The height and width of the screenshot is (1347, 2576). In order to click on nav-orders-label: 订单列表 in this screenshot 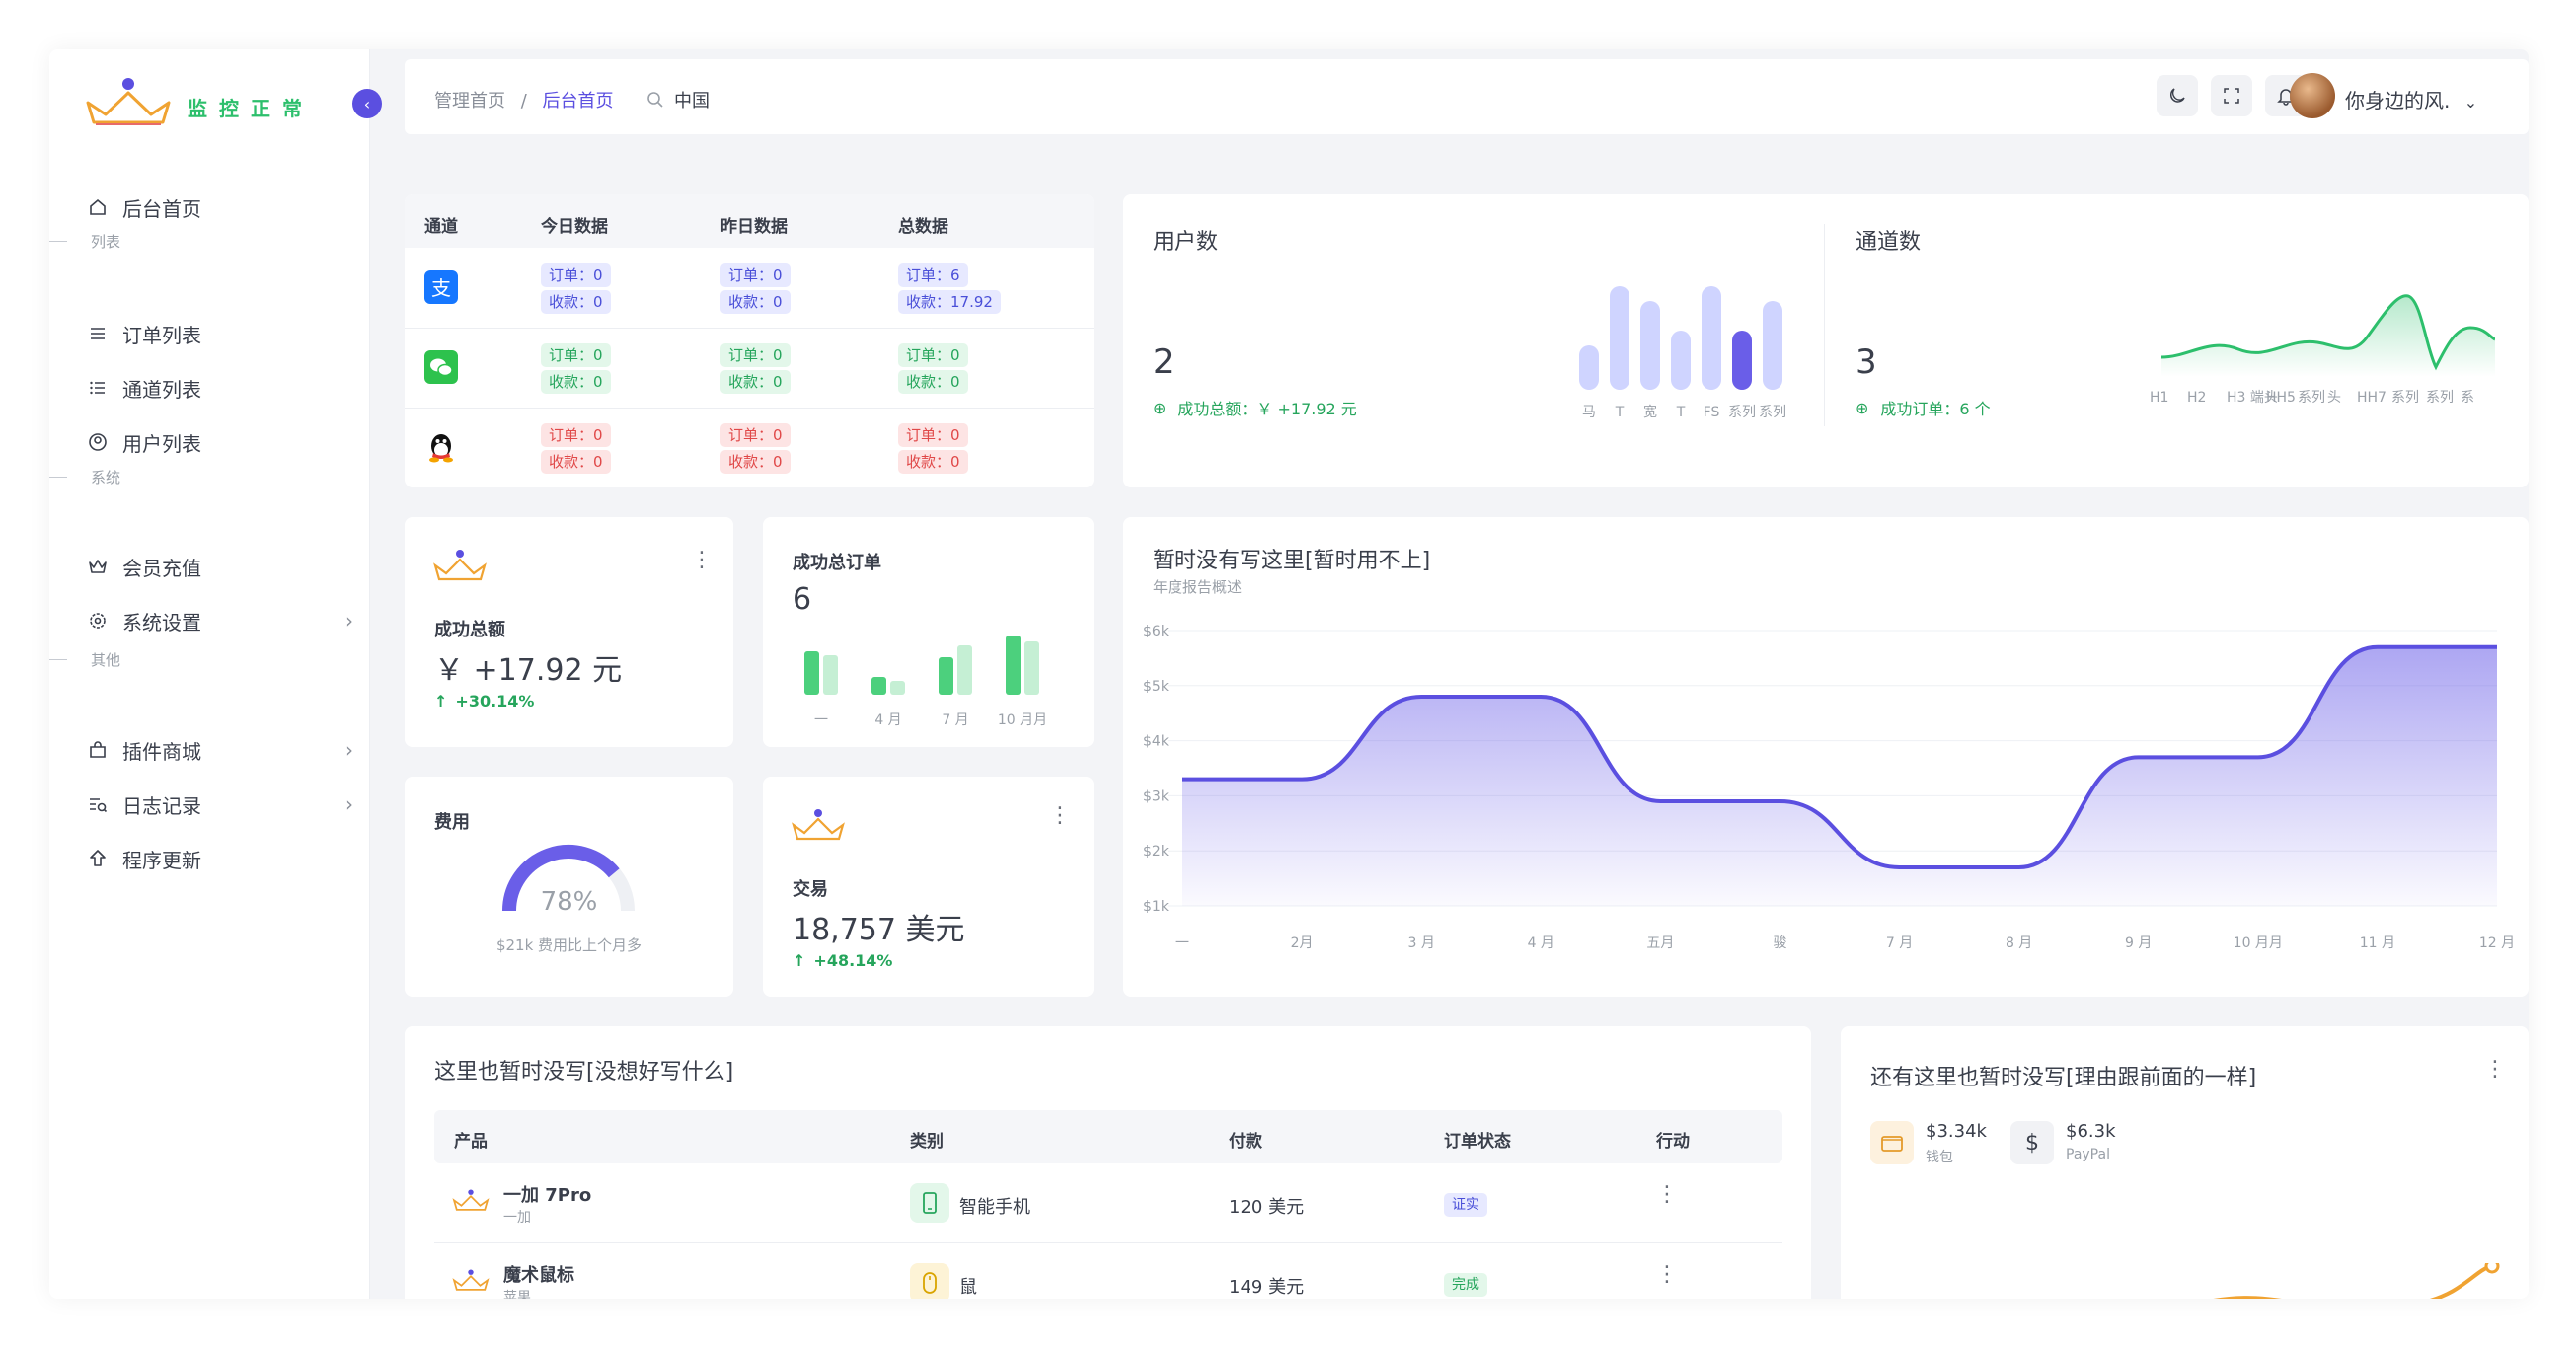, I will do `click(161, 335)`.